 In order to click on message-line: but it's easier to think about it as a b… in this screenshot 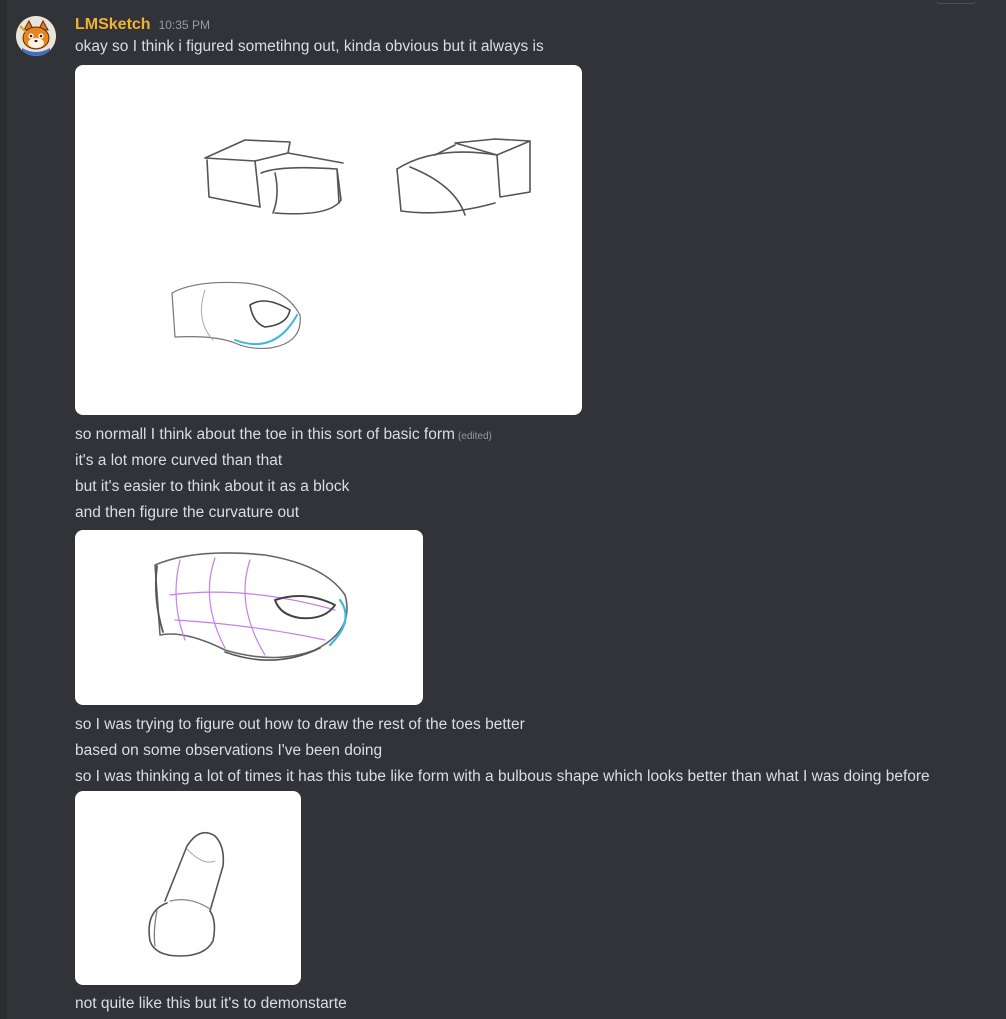, I will do `click(212, 486)`.